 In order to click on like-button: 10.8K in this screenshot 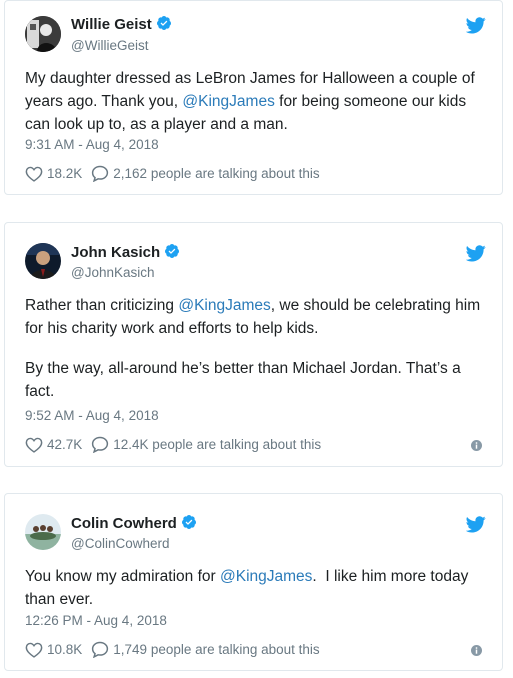, I will do `click(53, 650)`.